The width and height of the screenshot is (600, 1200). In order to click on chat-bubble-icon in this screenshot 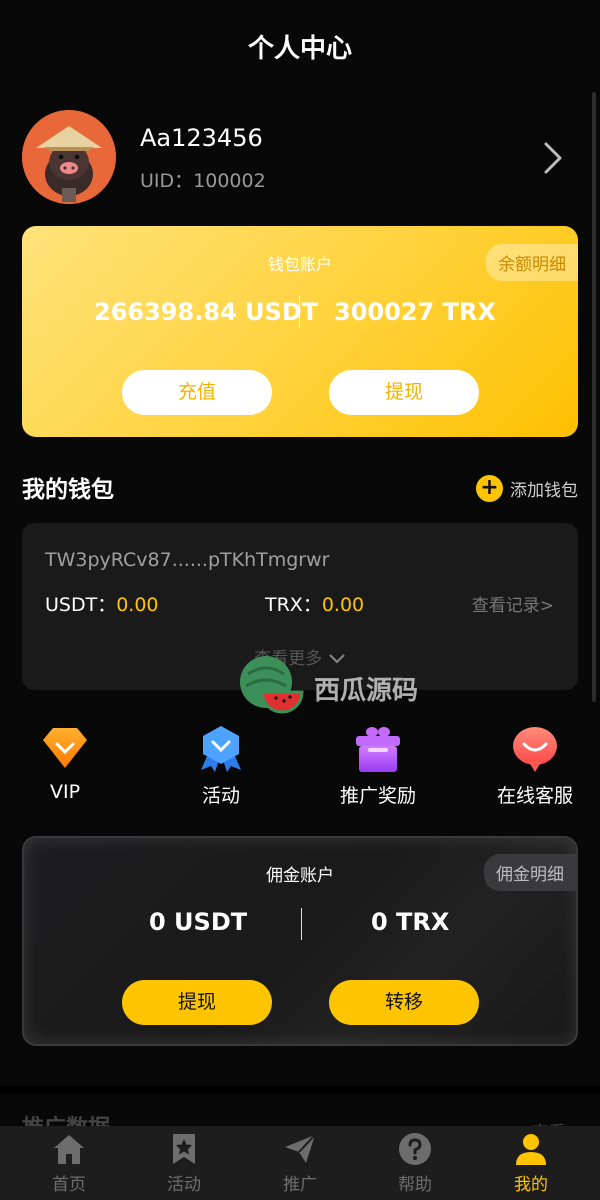, I will do `click(535, 749)`.